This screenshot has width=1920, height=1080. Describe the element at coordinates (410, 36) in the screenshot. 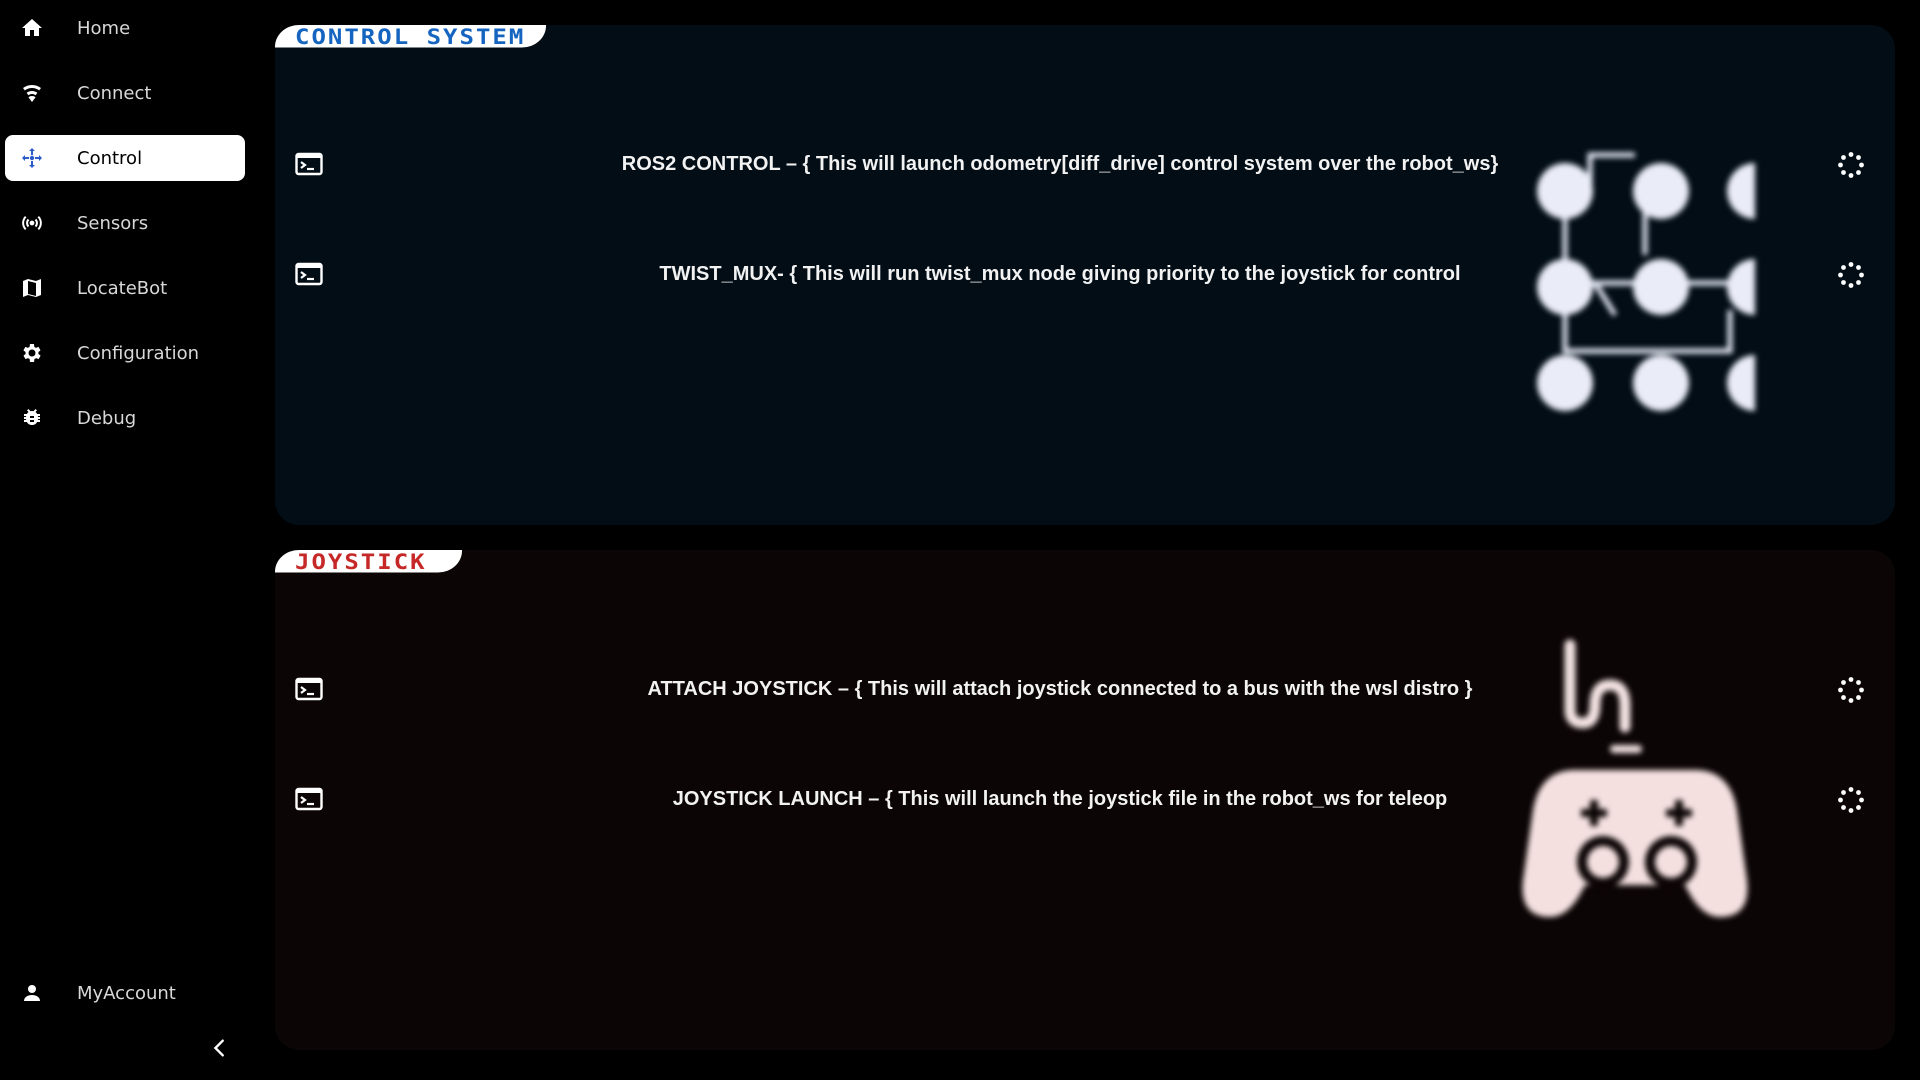

I see `panel-title: CONTROL SYSTEM` at that location.